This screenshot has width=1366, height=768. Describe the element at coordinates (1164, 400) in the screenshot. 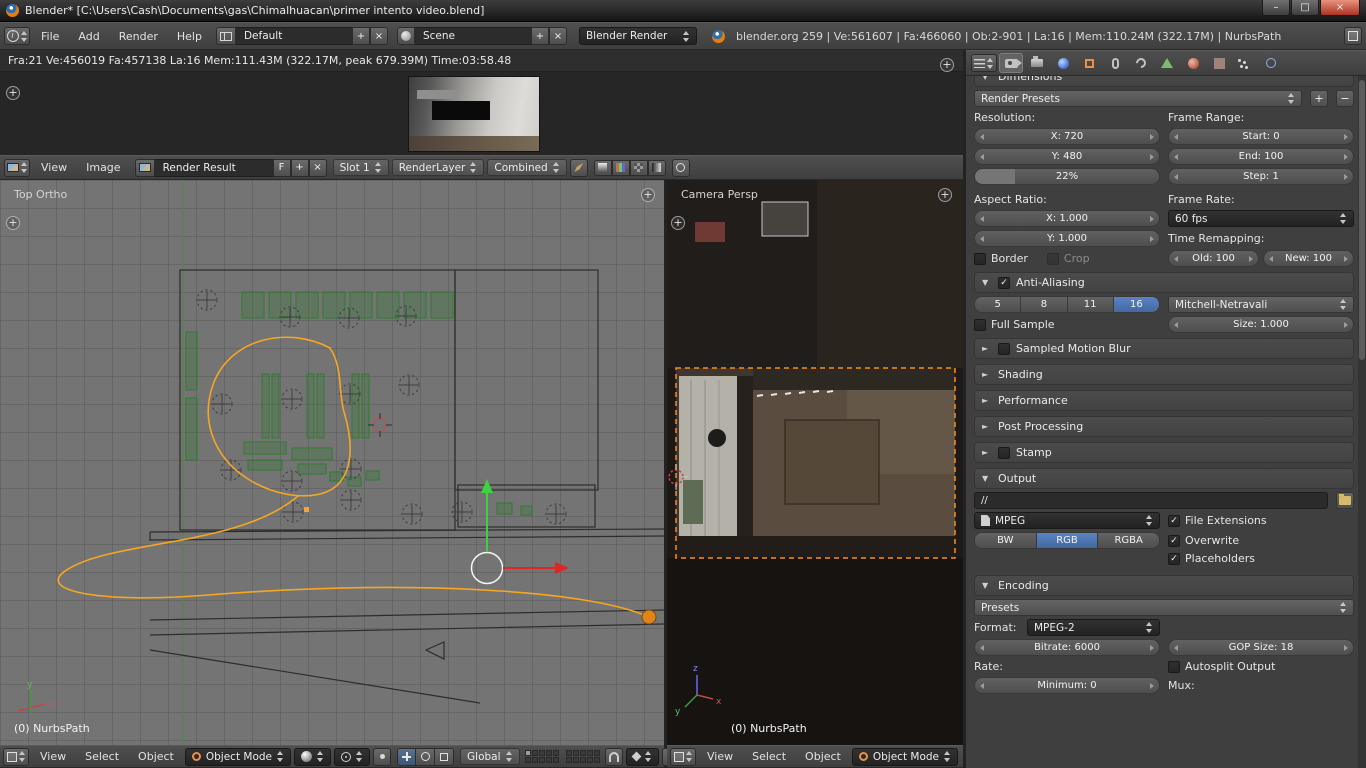

I see `panel-performance-header: ► Performance` at that location.